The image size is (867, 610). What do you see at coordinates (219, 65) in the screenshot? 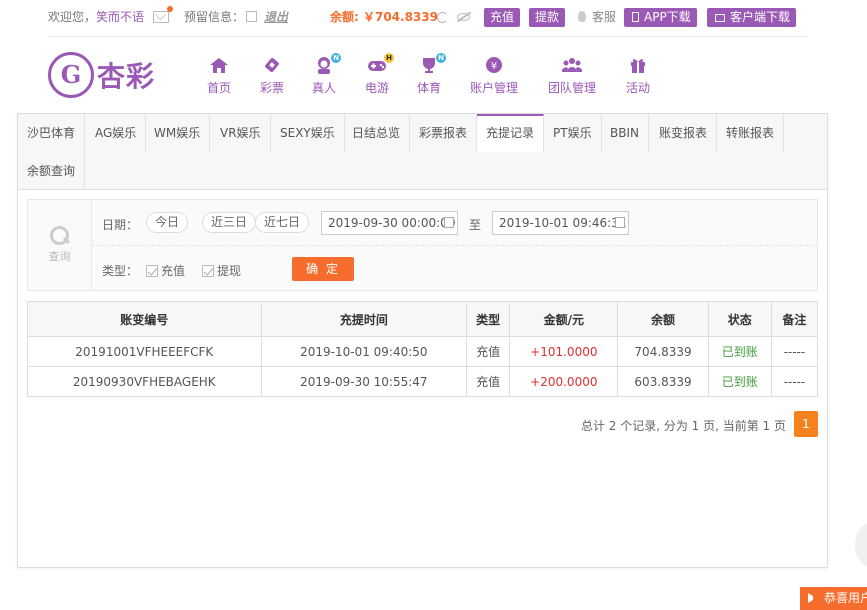
I see `home-icon` at bounding box center [219, 65].